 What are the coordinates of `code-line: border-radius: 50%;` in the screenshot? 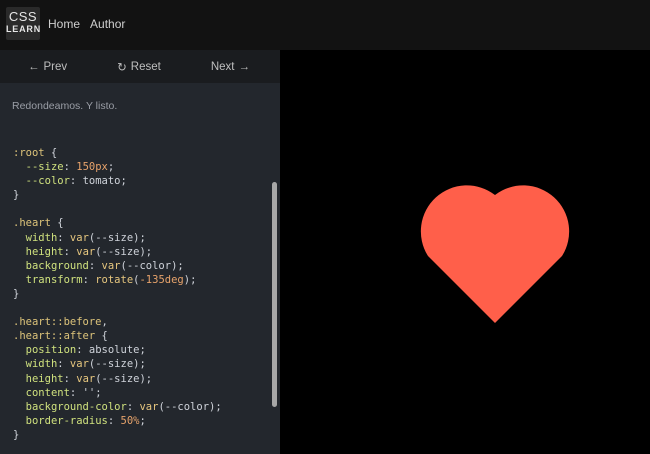 It's located at (85, 420).